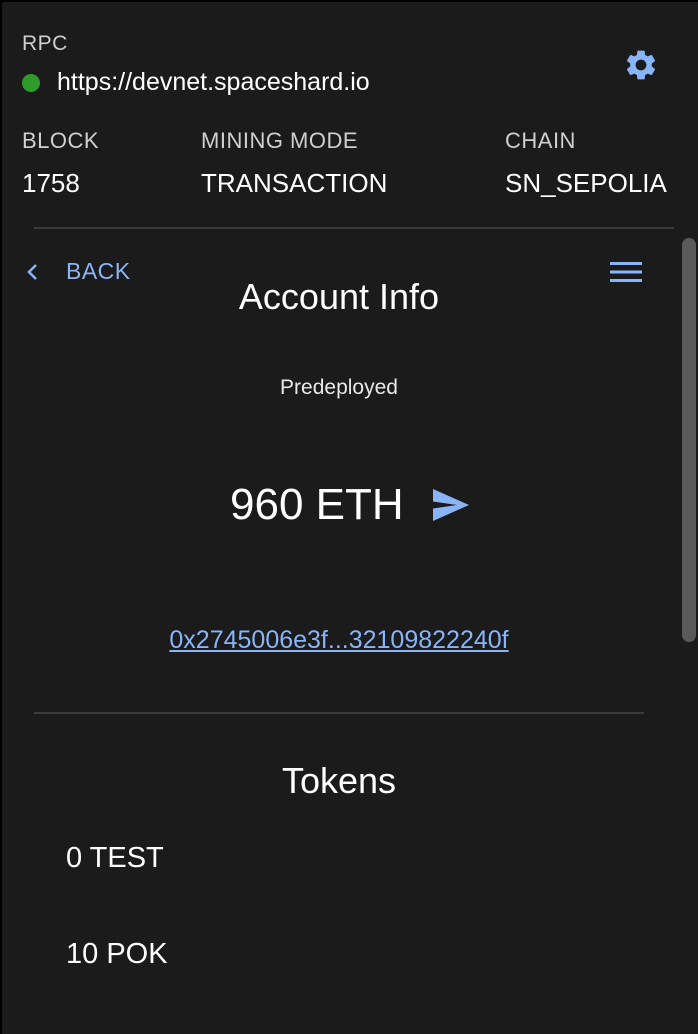 The image size is (698, 1034). I want to click on stat-chain-label: CHAIN, so click(540, 140).